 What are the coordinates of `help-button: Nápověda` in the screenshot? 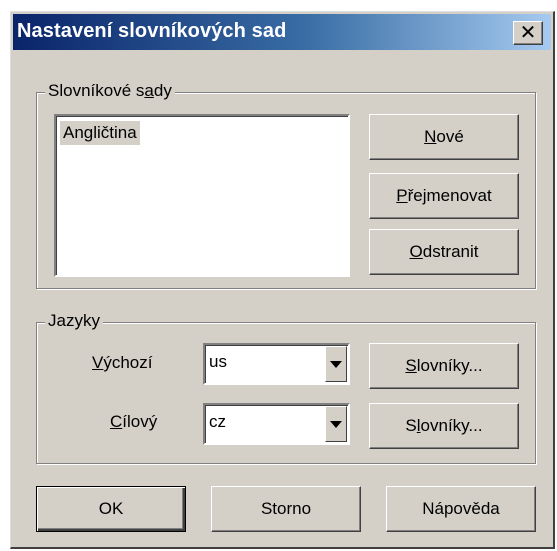 It's located at (461, 509).